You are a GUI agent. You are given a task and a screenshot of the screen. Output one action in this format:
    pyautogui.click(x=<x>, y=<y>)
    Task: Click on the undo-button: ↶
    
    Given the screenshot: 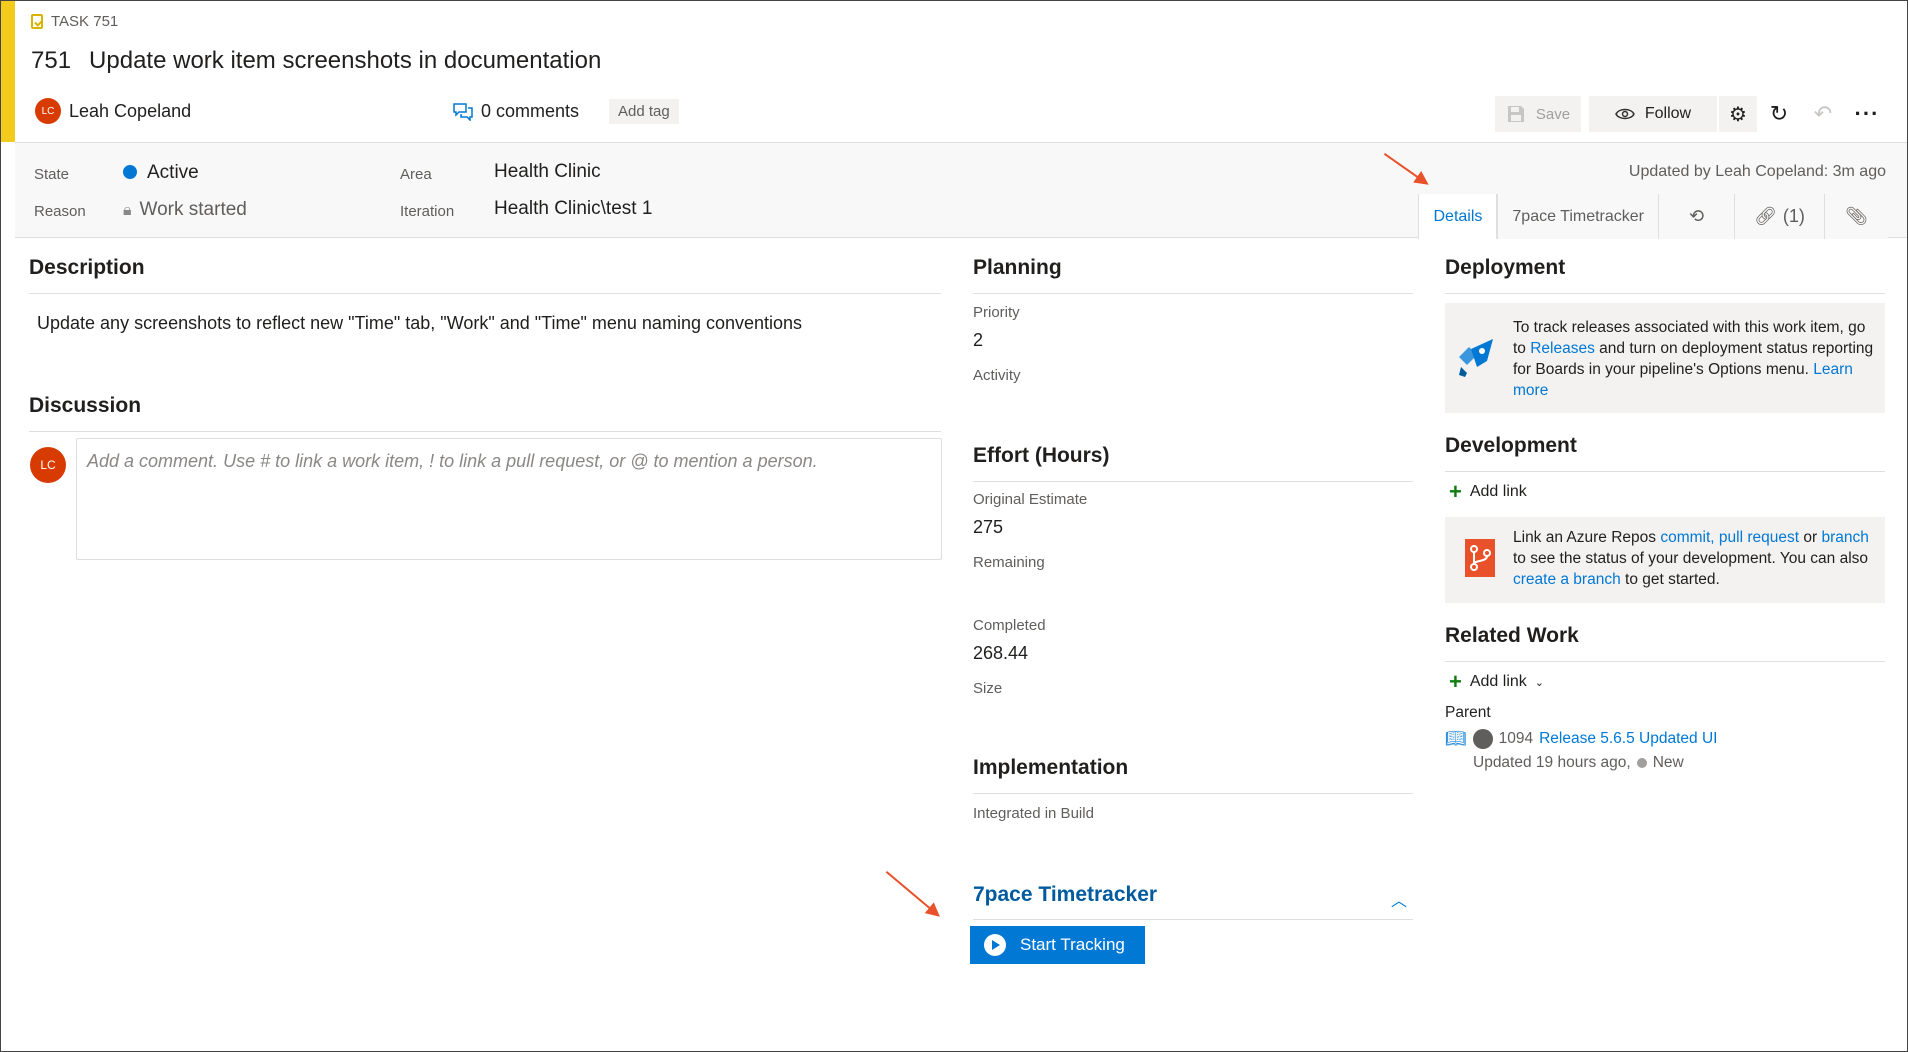 What is the action you would take?
    pyautogui.click(x=1823, y=114)
    